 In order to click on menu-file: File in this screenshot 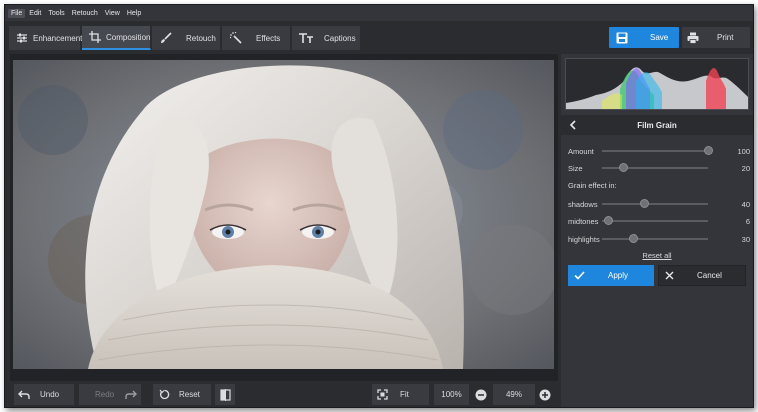, I will do `click(17, 13)`.